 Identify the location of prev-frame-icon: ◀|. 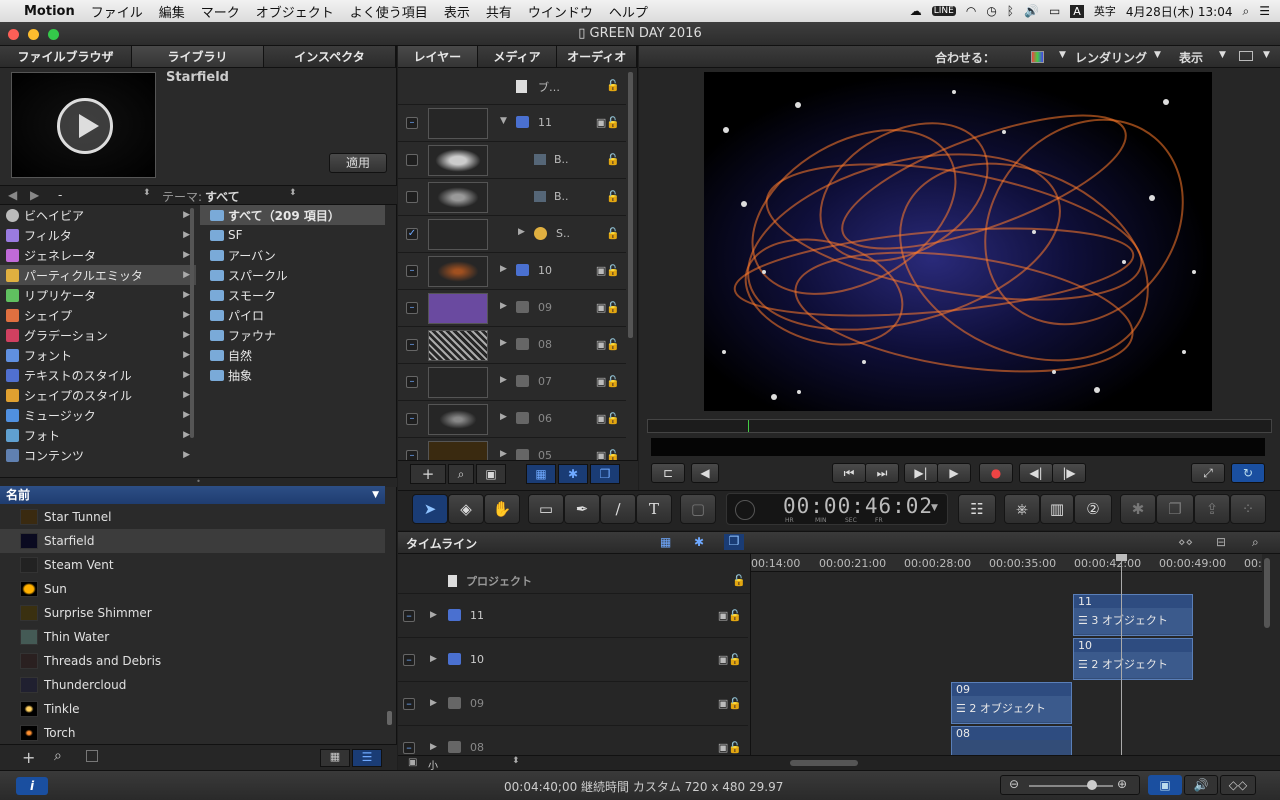
(1036, 473).